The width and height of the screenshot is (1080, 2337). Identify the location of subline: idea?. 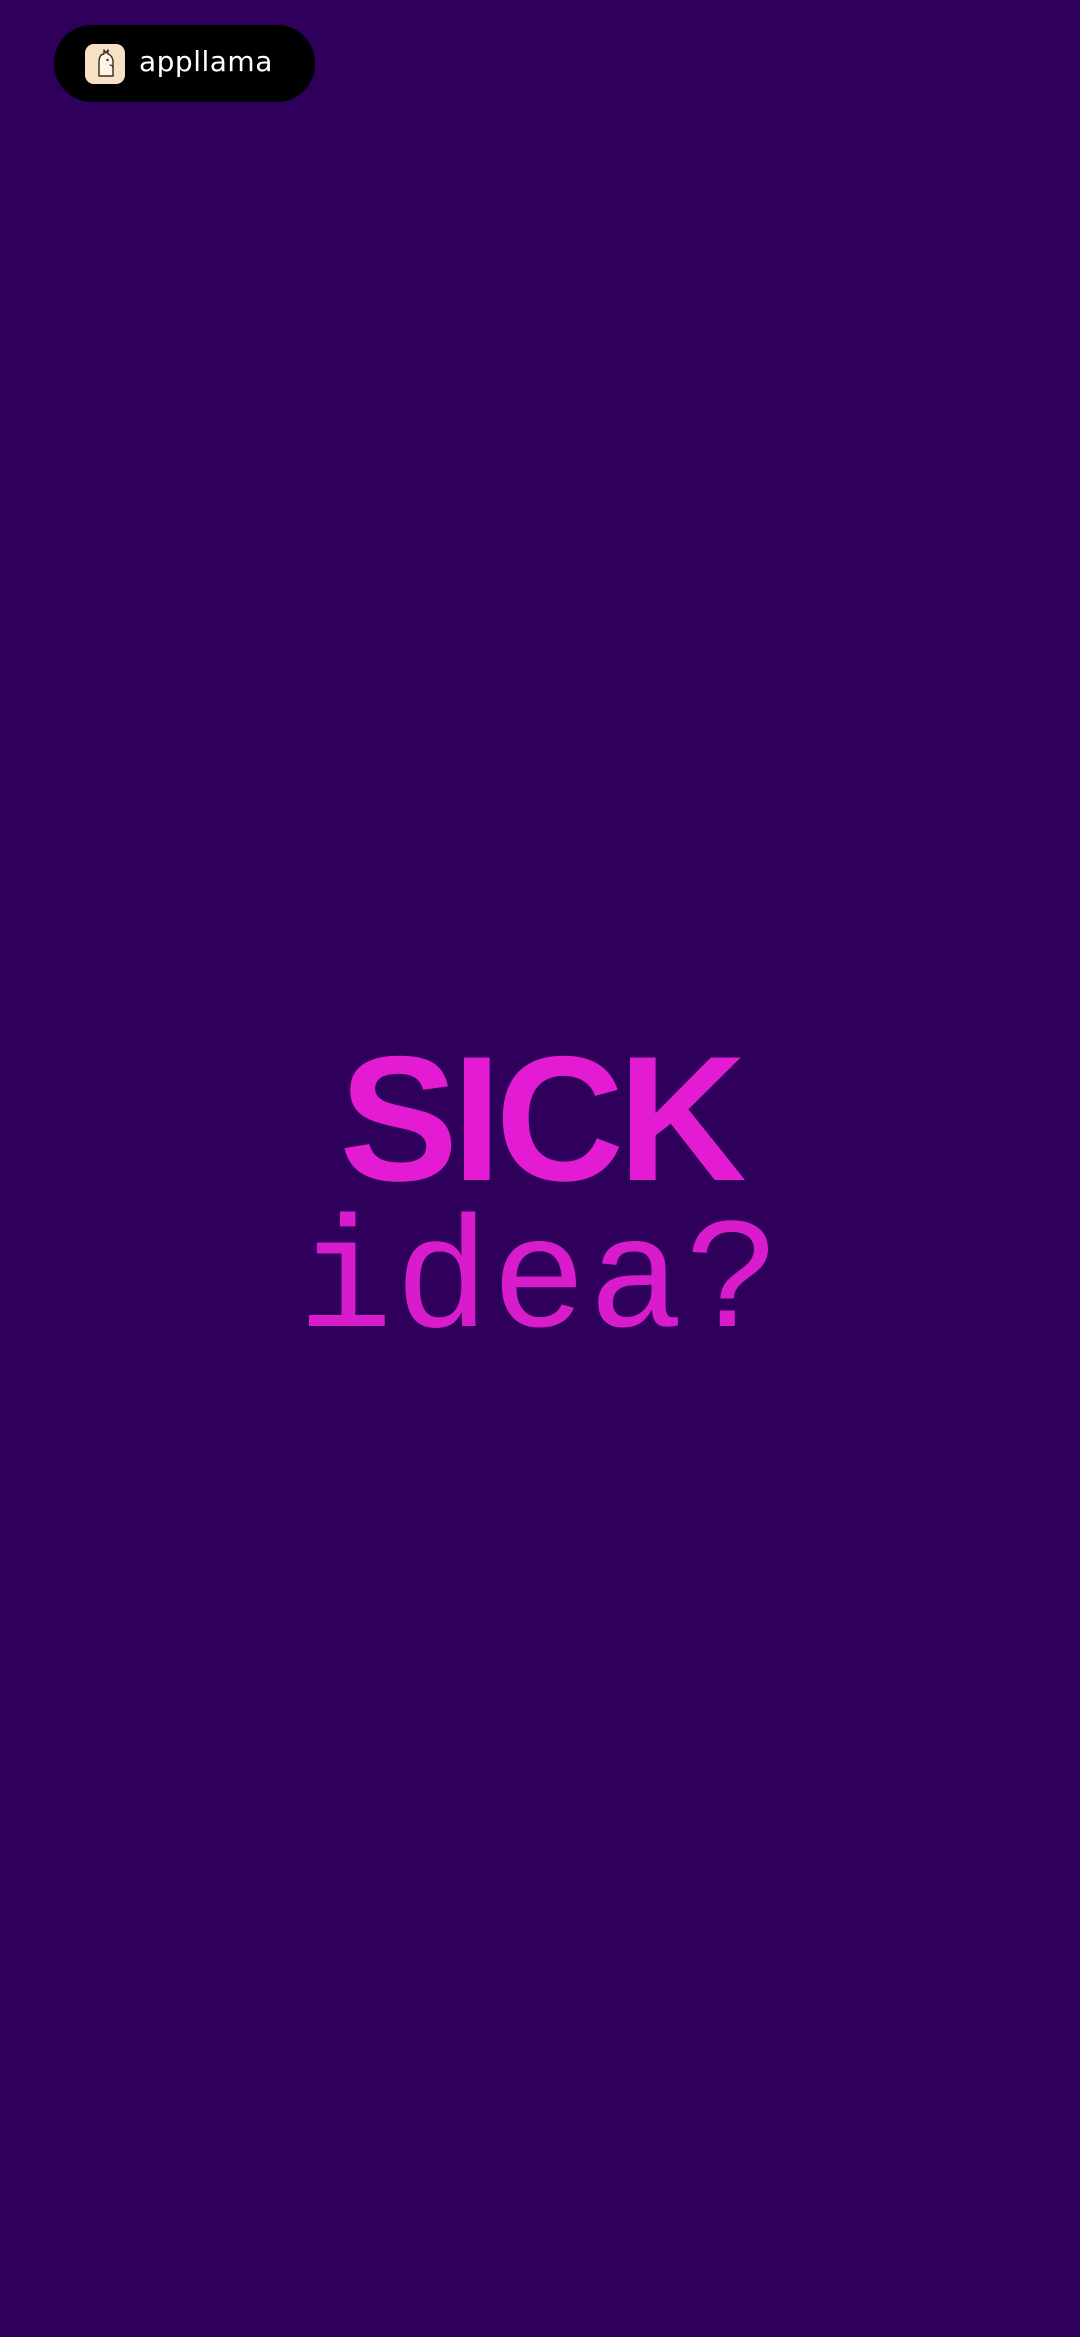
(540, 1284).